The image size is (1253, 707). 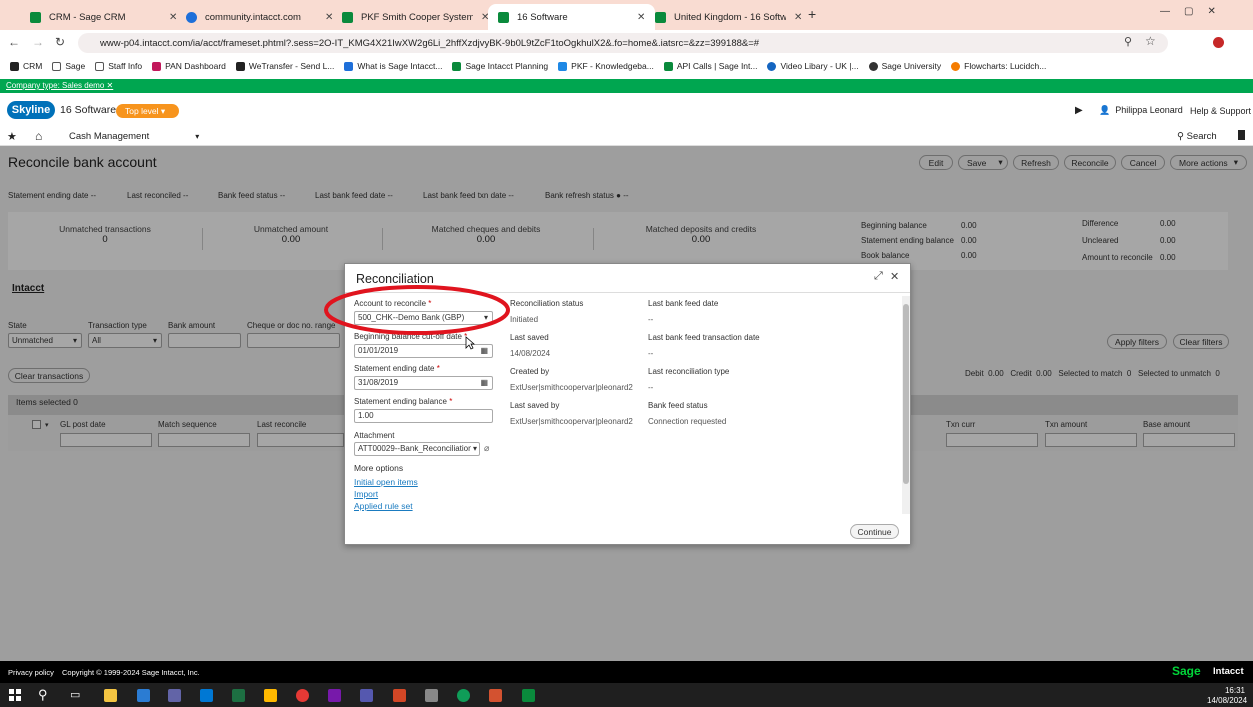 I want to click on last-reconciliation-type-value: --, so click(x=651, y=387).